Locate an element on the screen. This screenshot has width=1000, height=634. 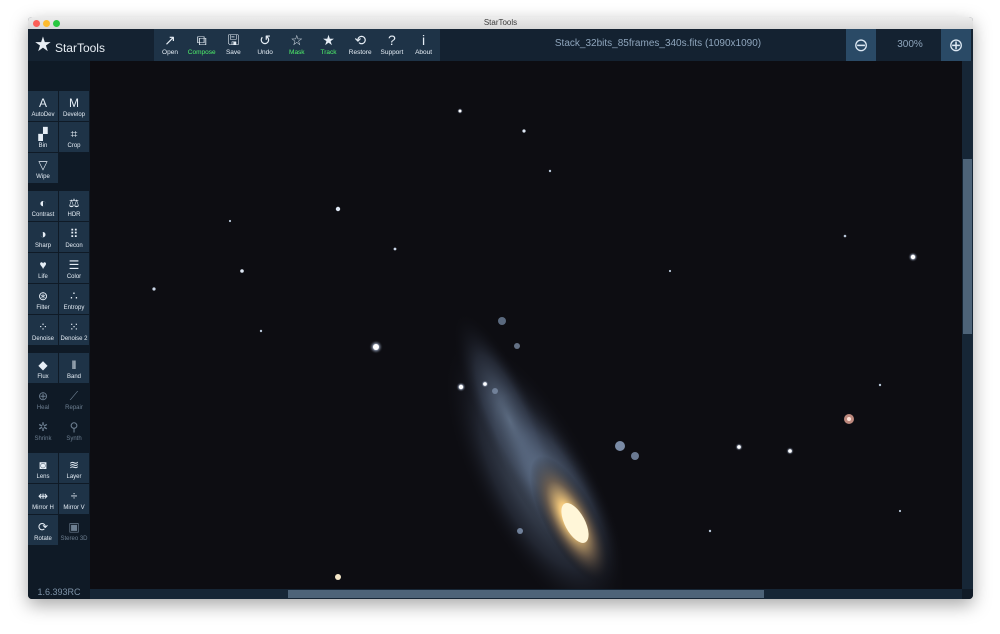
zoom-out-button: ⊖ is located at coordinates (861, 45).